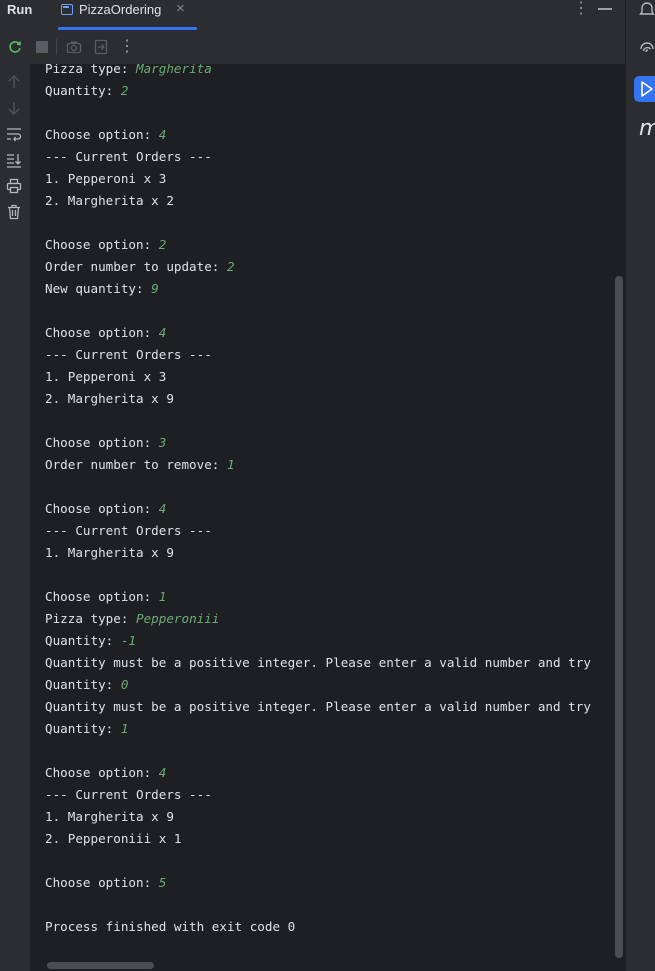 Image resolution: width=655 pixels, height=971 pixels. I want to click on console-line: Quantity: 0, so click(333, 685).